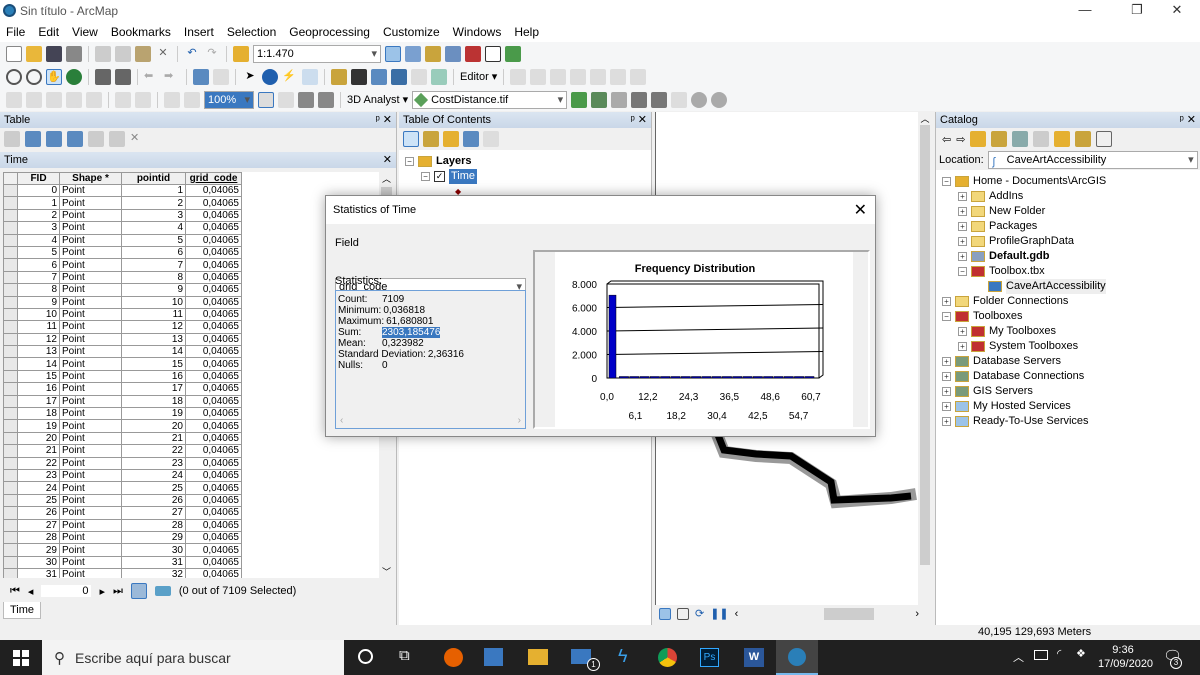 The width and height of the screenshot is (1200, 675). Describe the element at coordinates (153, 537) in the screenshot. I see `table-cell: 29` at that location.